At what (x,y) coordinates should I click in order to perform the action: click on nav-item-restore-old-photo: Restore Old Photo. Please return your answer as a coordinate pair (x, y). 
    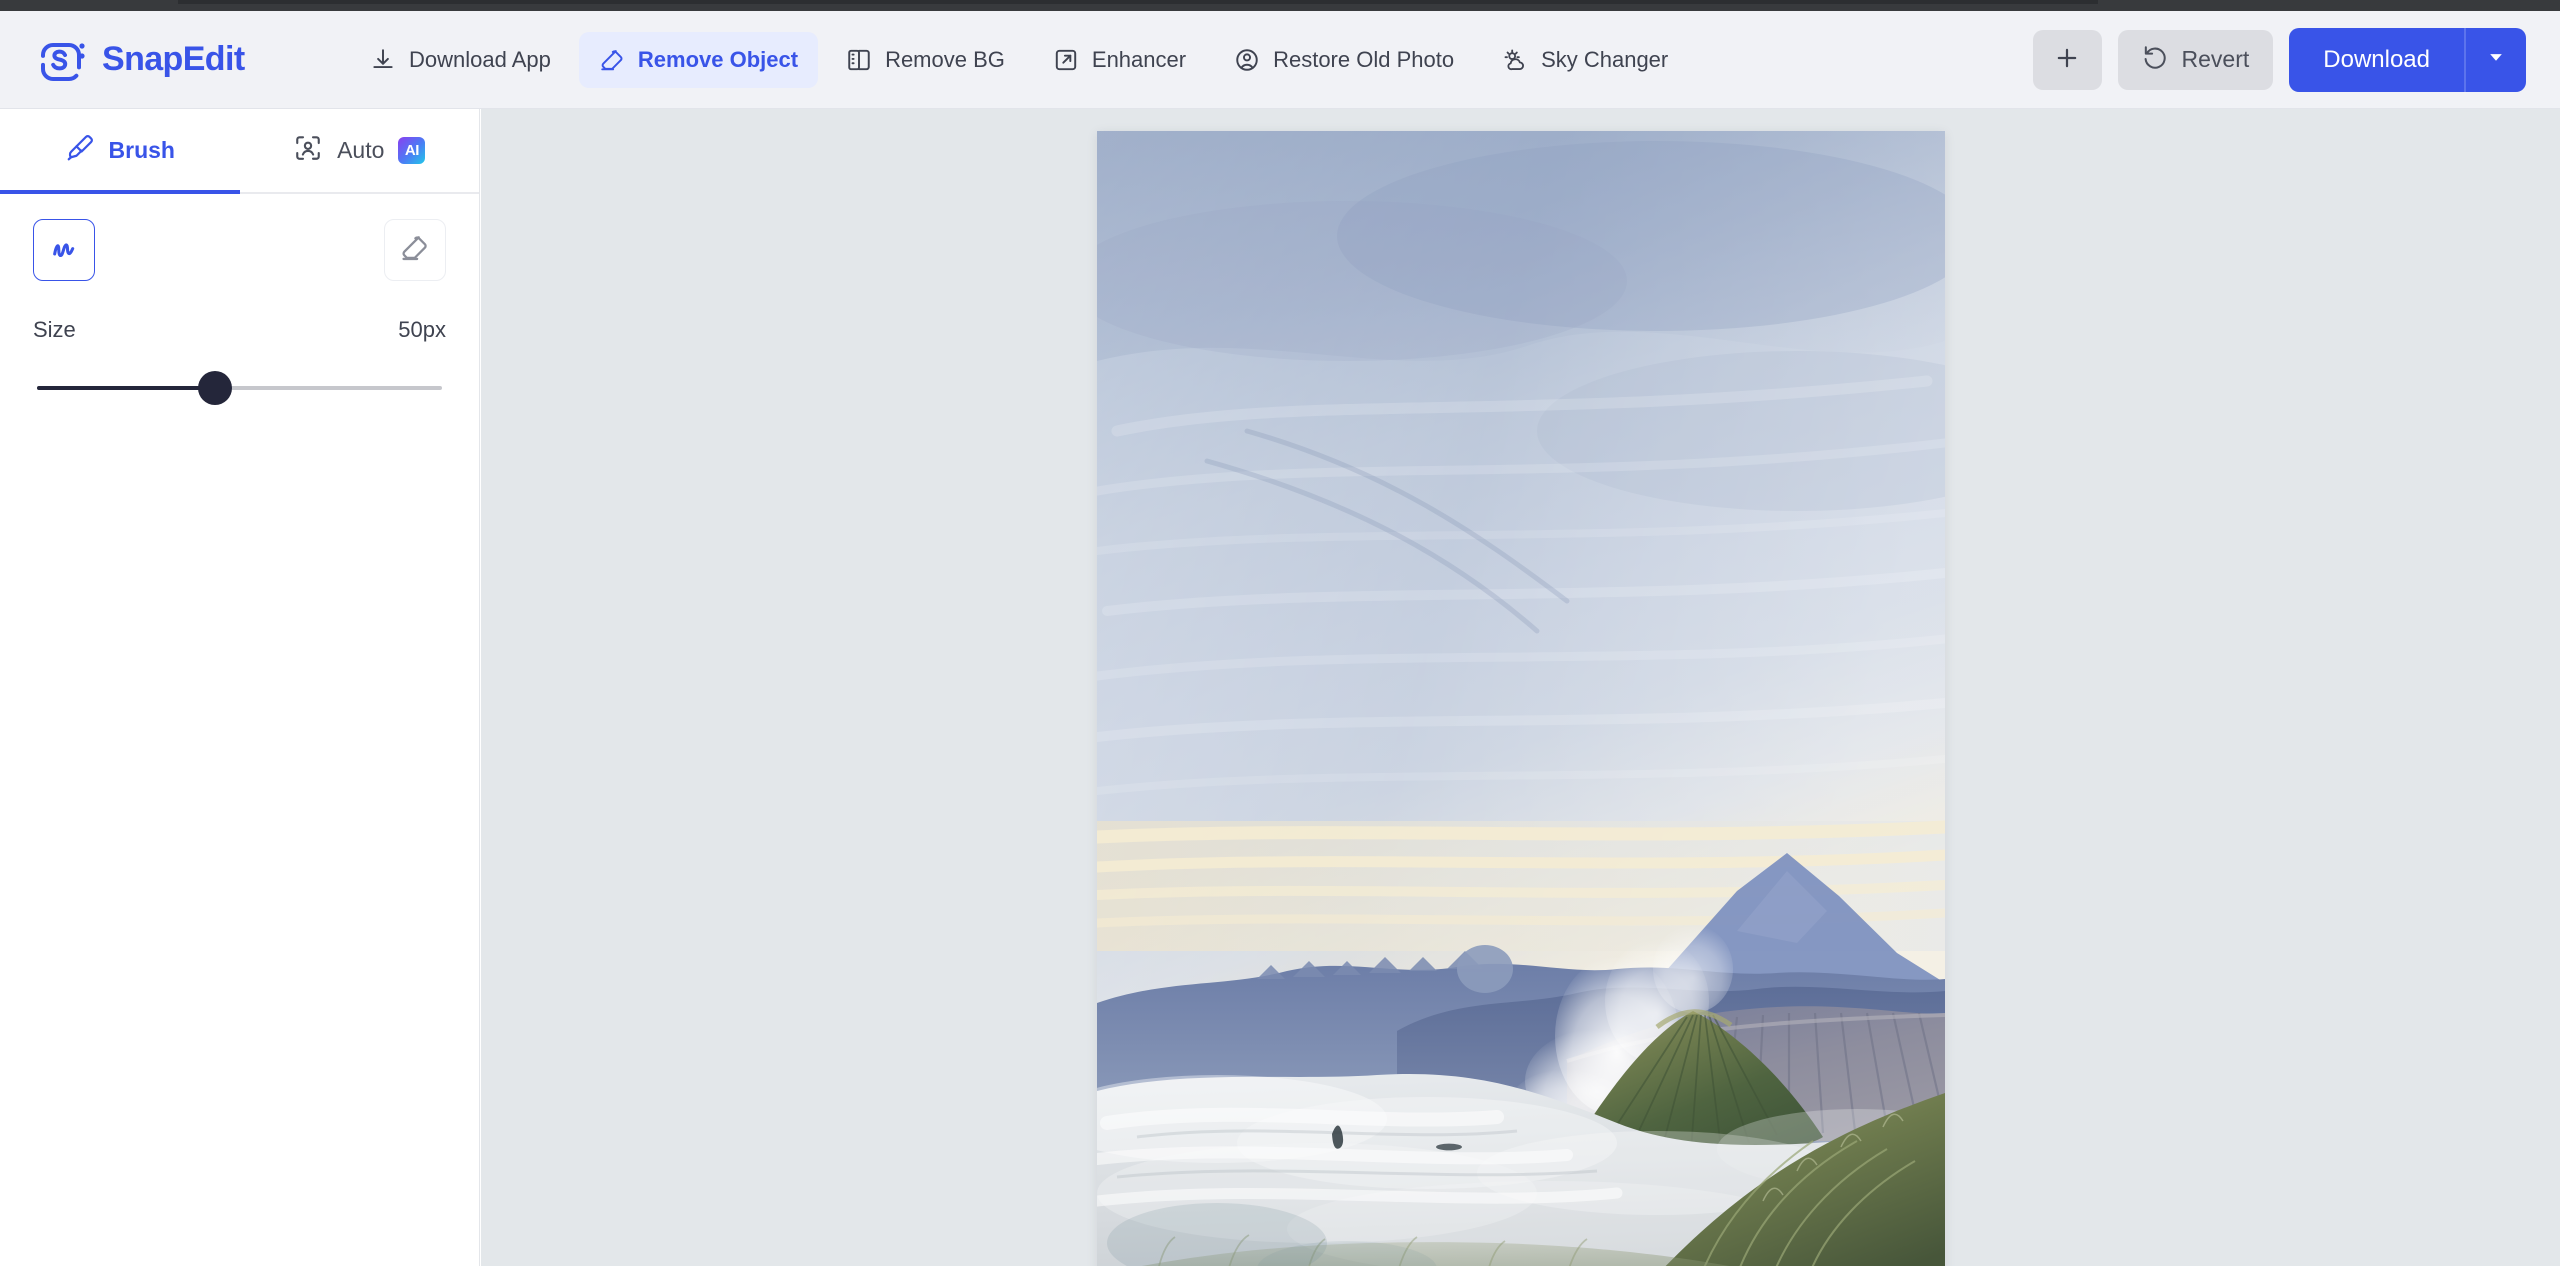
    Looking at the image, I should click on (1344, 60).